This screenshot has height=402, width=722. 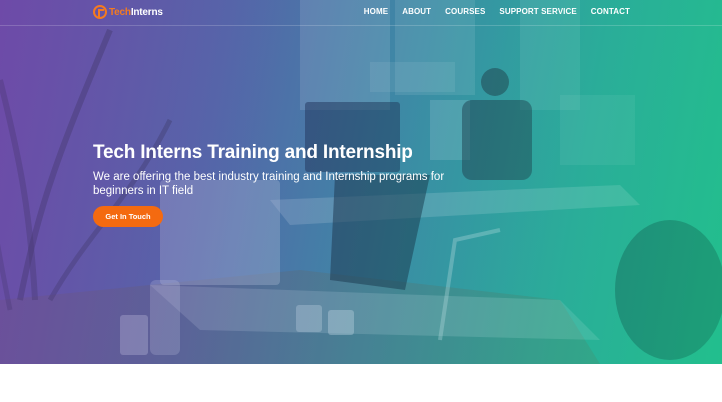 What do you see at coordinates (136, 12) in the screenshot?
I see `logo-text: TechInterns` at bounding box center [136, 12].